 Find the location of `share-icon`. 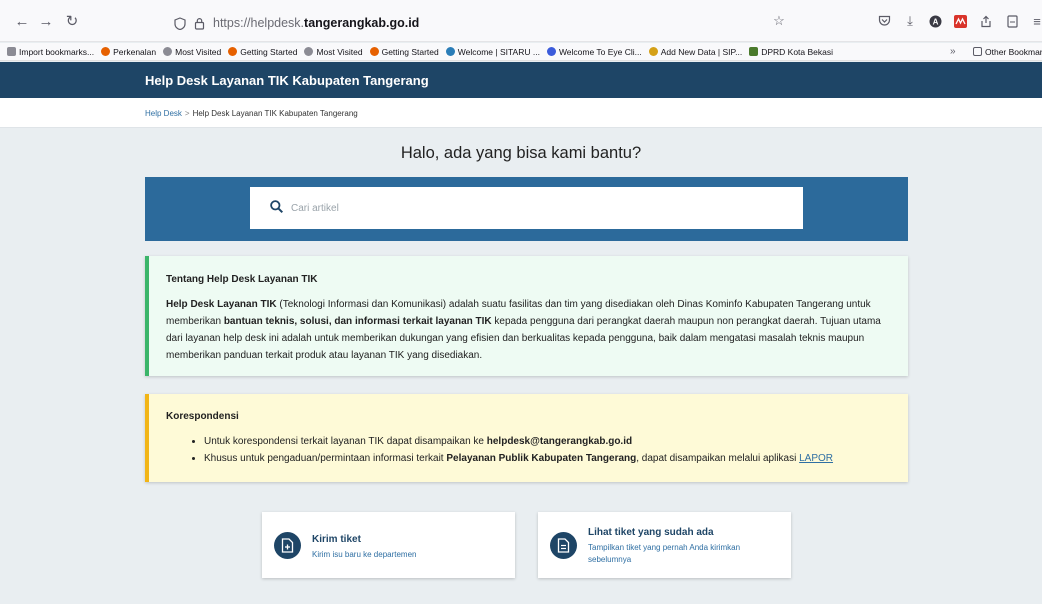

share-icon is located at coordinates (986, 21).